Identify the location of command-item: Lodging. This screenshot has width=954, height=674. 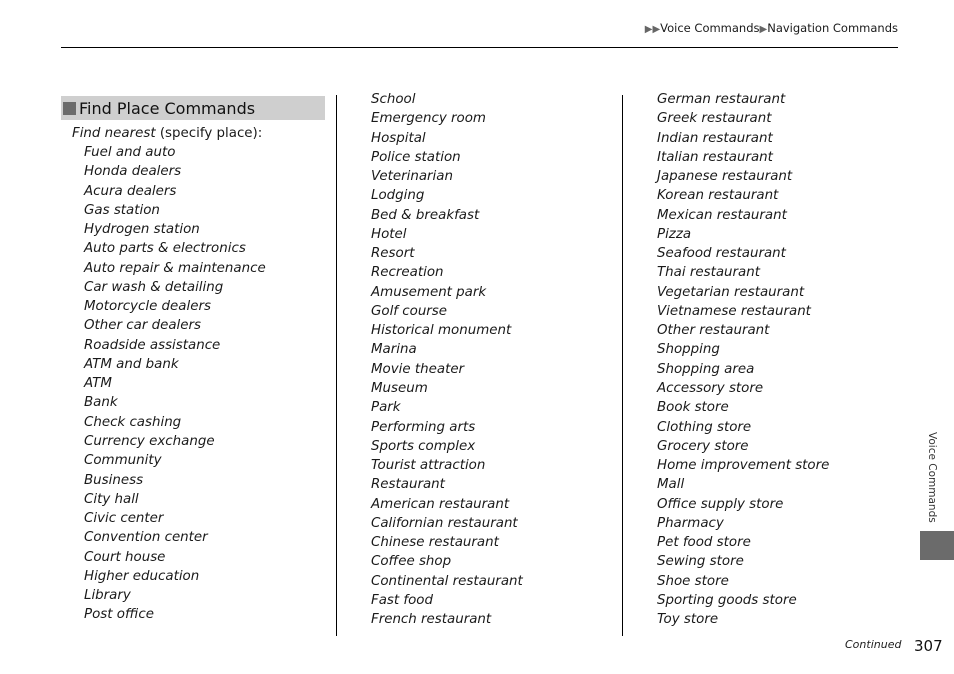
(398, 196).